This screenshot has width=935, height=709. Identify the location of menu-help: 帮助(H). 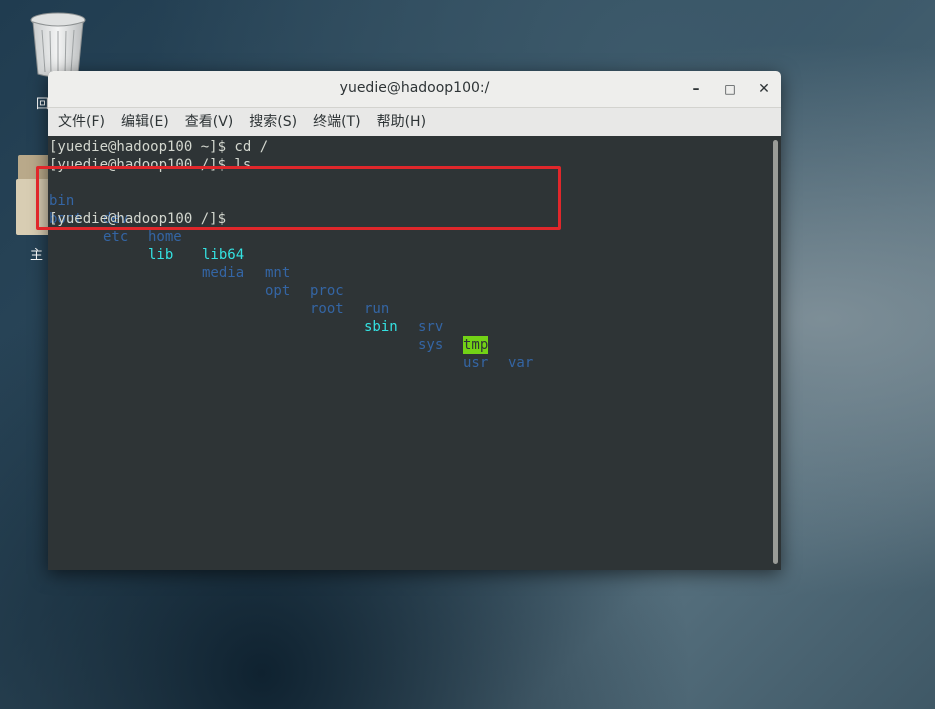
(401, 122).